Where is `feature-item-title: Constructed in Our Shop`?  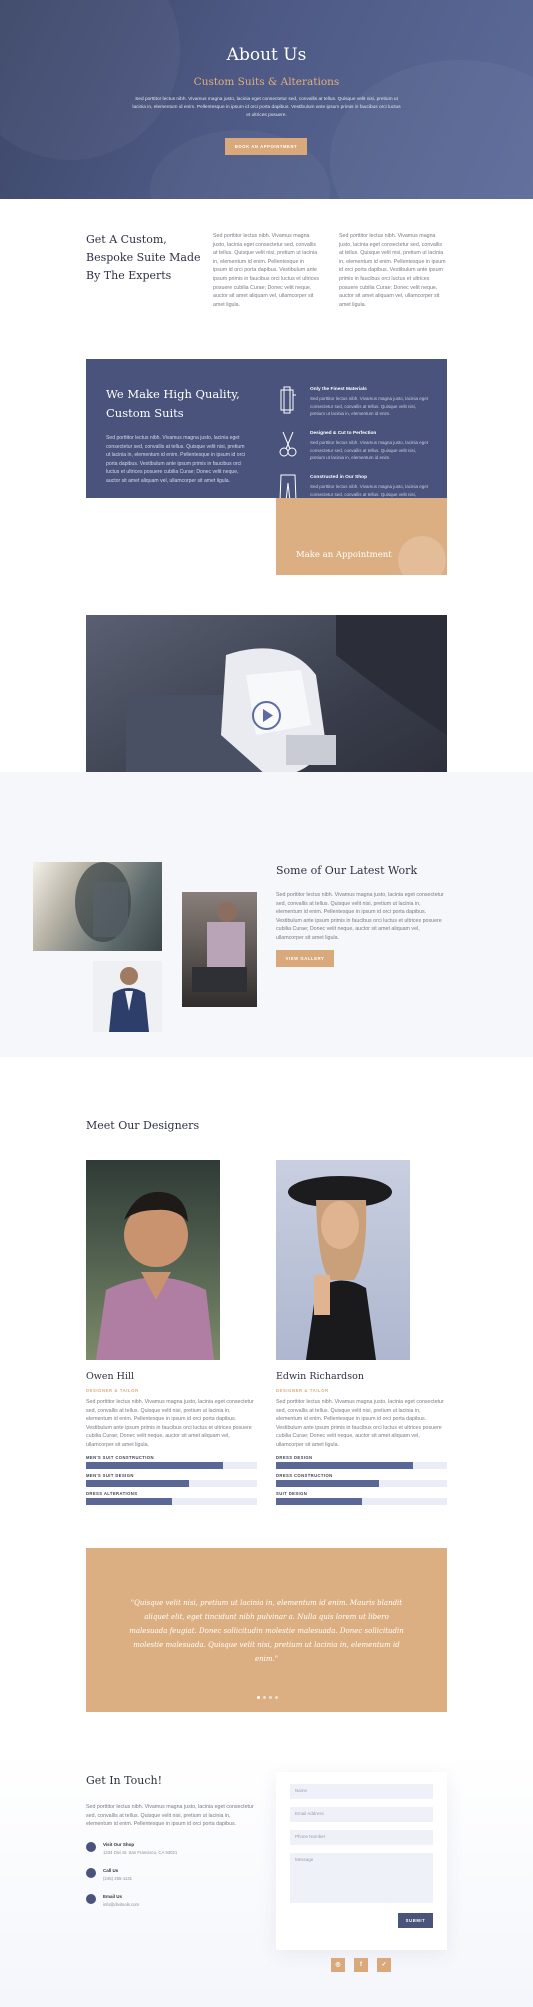 feature-item-title: Constructed in Our Shop is located at coordinates (339, 477).